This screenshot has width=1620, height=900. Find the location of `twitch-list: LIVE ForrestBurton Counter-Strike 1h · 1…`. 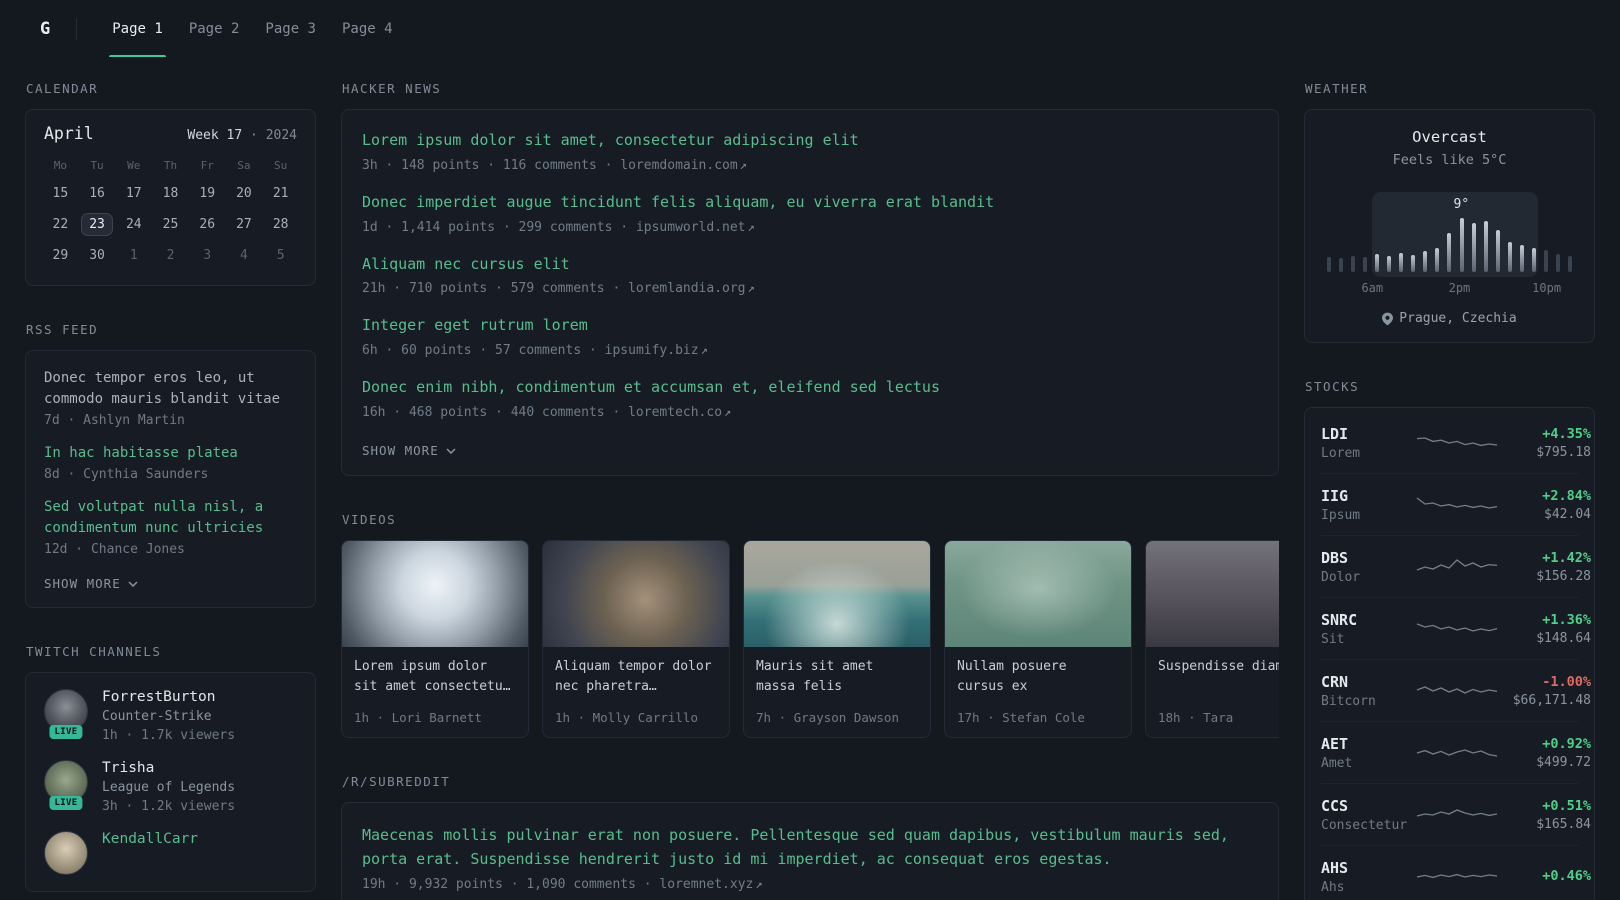

twitch-list: LIVE ForrestBurton Counter-Strike 1h · 1… is located at coordinates (170, 782).